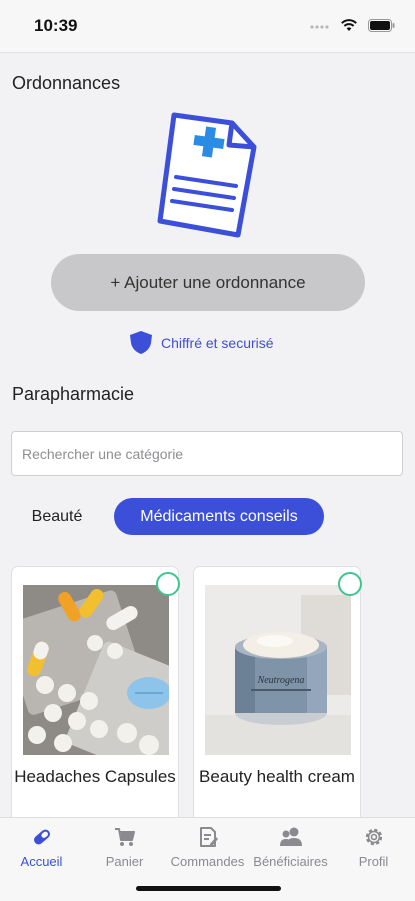 The height and width of the screenshot is (901, 415). I want to click on tab-label: Accueil, so click(41, 861).